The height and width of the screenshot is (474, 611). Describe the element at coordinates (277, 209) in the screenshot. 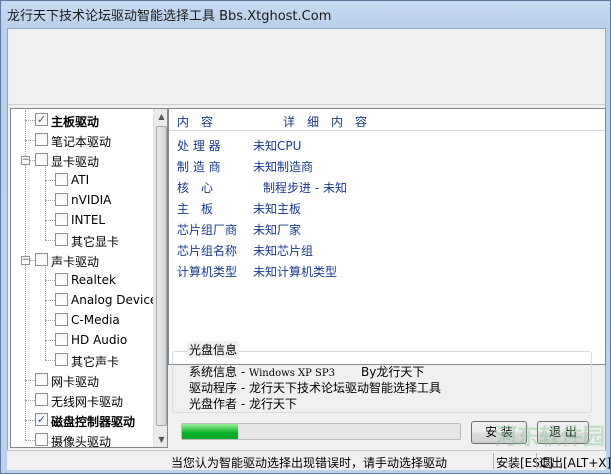

I see `detail-value: 未知主板` at that location.